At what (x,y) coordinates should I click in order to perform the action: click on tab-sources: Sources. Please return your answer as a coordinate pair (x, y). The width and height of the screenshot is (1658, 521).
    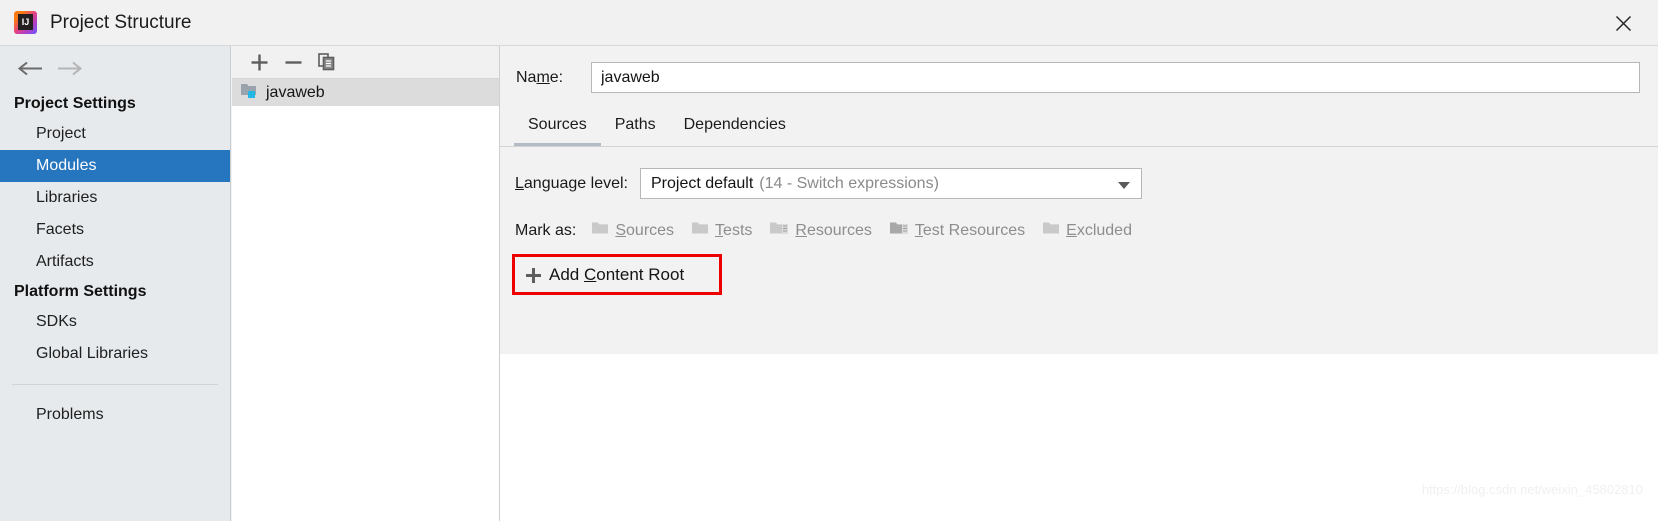
    Looking at the image, I should click on (557, 131).